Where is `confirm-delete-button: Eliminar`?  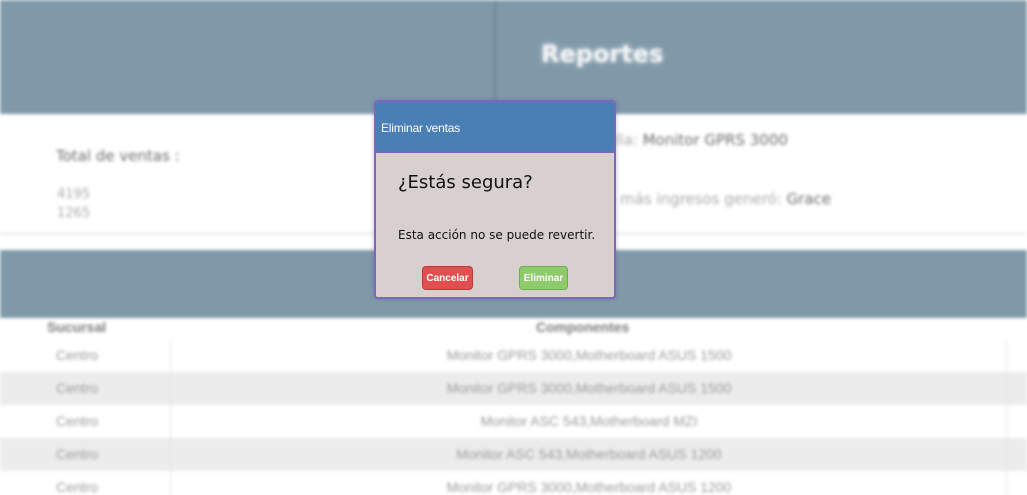 confirm-delete-button: Eliminar is located at coordinates (543, 278).